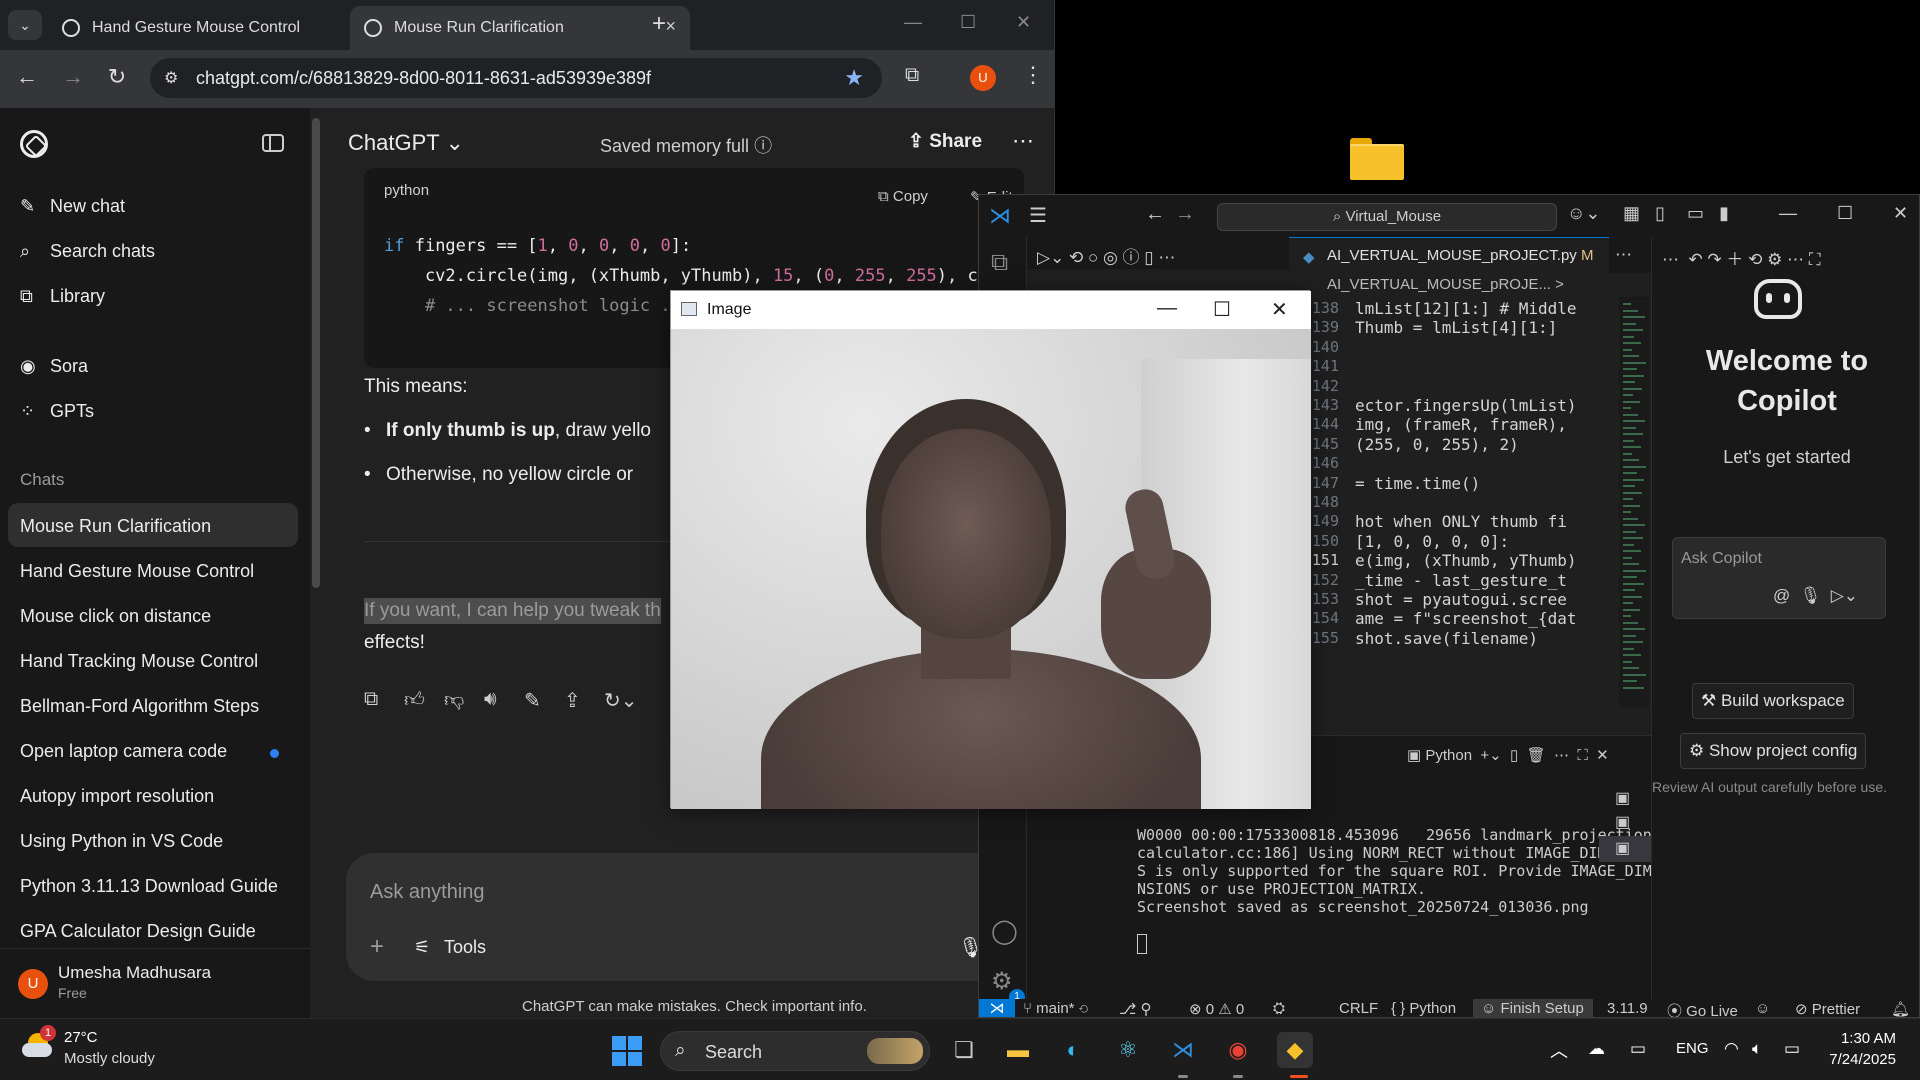  Describe the element at coordinates (1106, 255) in the screenshot. I see `run-controls: ▷⌄ ⟲ ○ ◎ ⓘ ▯ ⋯` at that location.